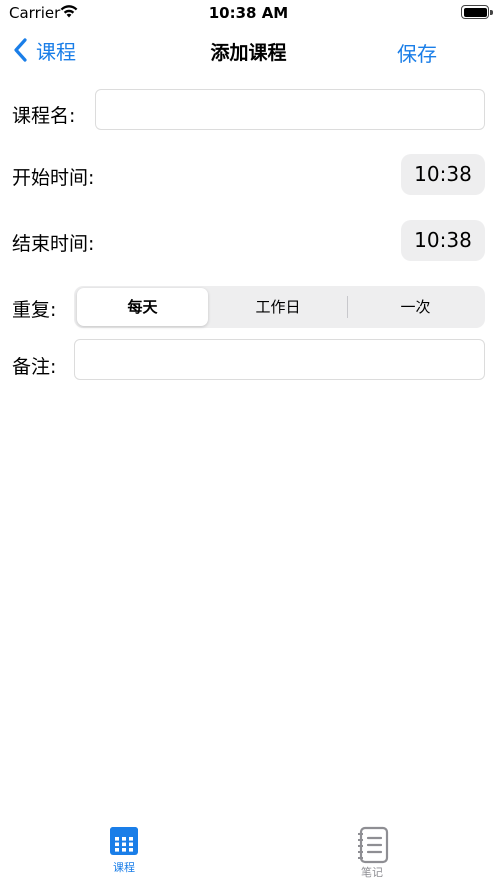  Describe the element at coordinates (417, 52) in the screenshot. I see `save-button: 保存` at that location.